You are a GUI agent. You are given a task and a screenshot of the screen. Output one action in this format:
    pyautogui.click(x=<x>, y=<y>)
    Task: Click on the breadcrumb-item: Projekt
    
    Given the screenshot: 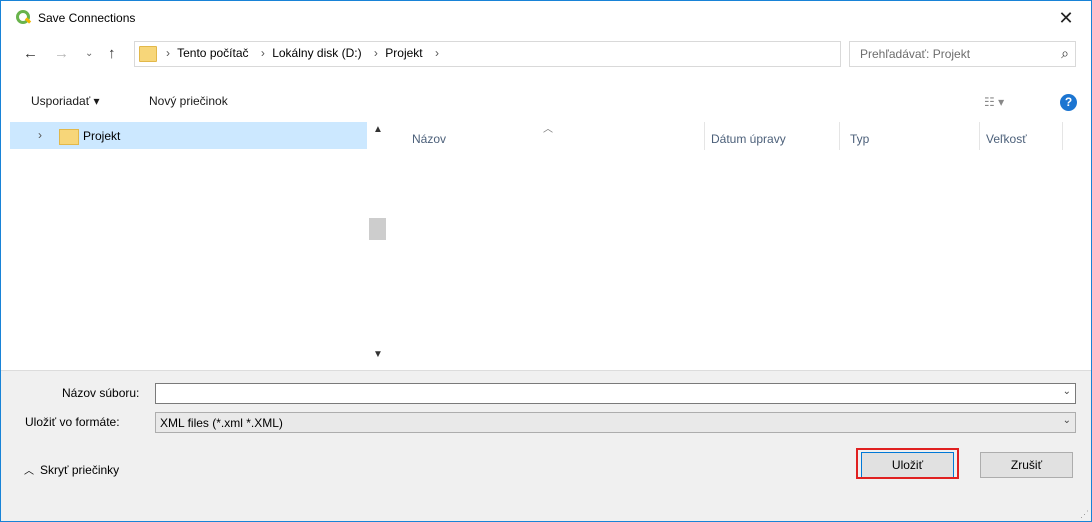 What is the action you would take?
    pyautogui.click(x=403, y=53)
    